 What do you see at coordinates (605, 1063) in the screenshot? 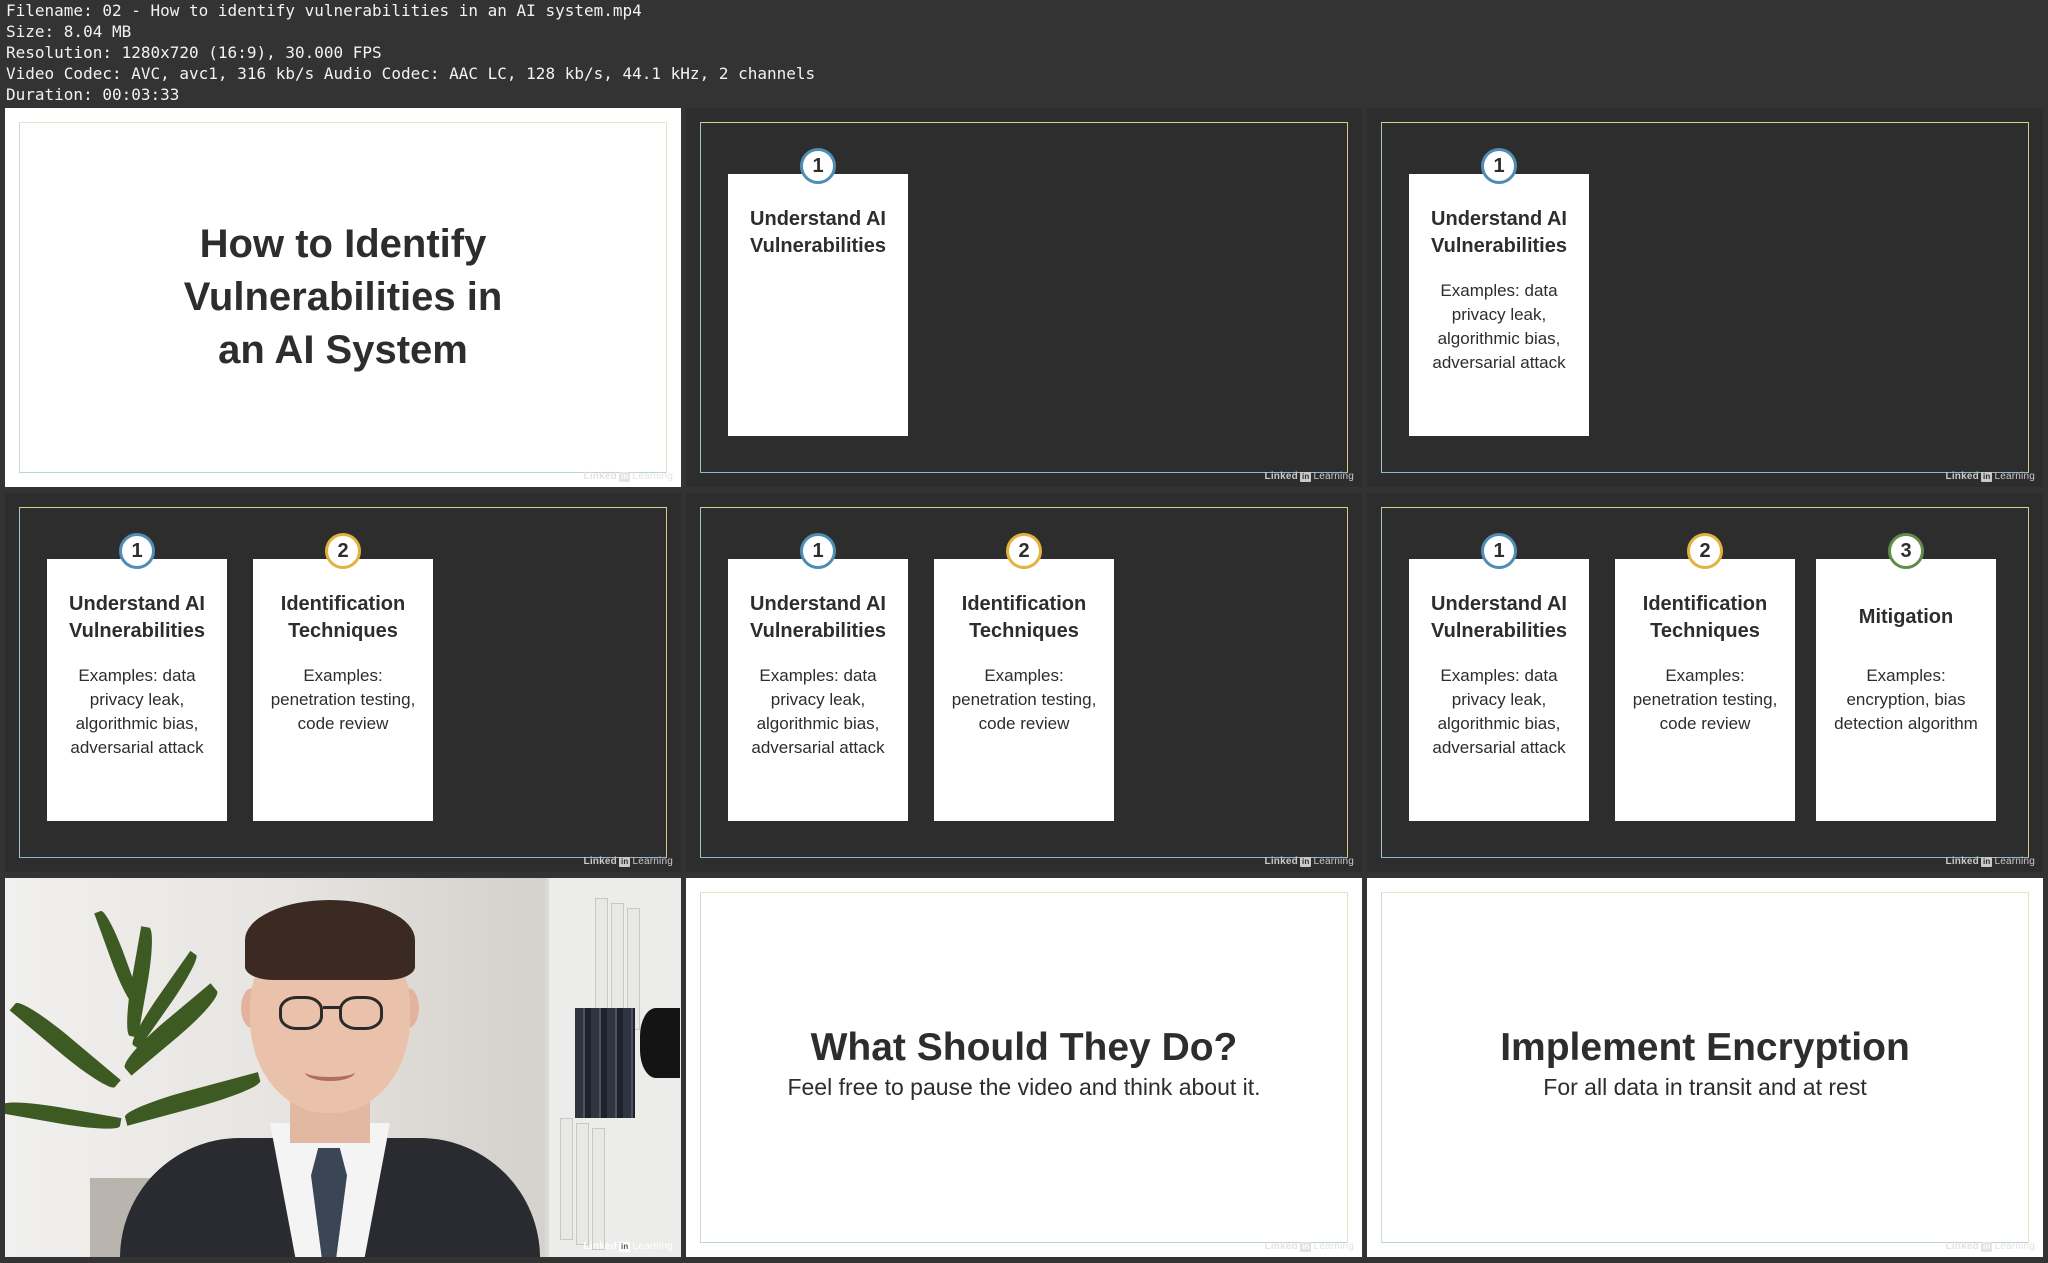
I see `books` at bounding box center [605, 1063].